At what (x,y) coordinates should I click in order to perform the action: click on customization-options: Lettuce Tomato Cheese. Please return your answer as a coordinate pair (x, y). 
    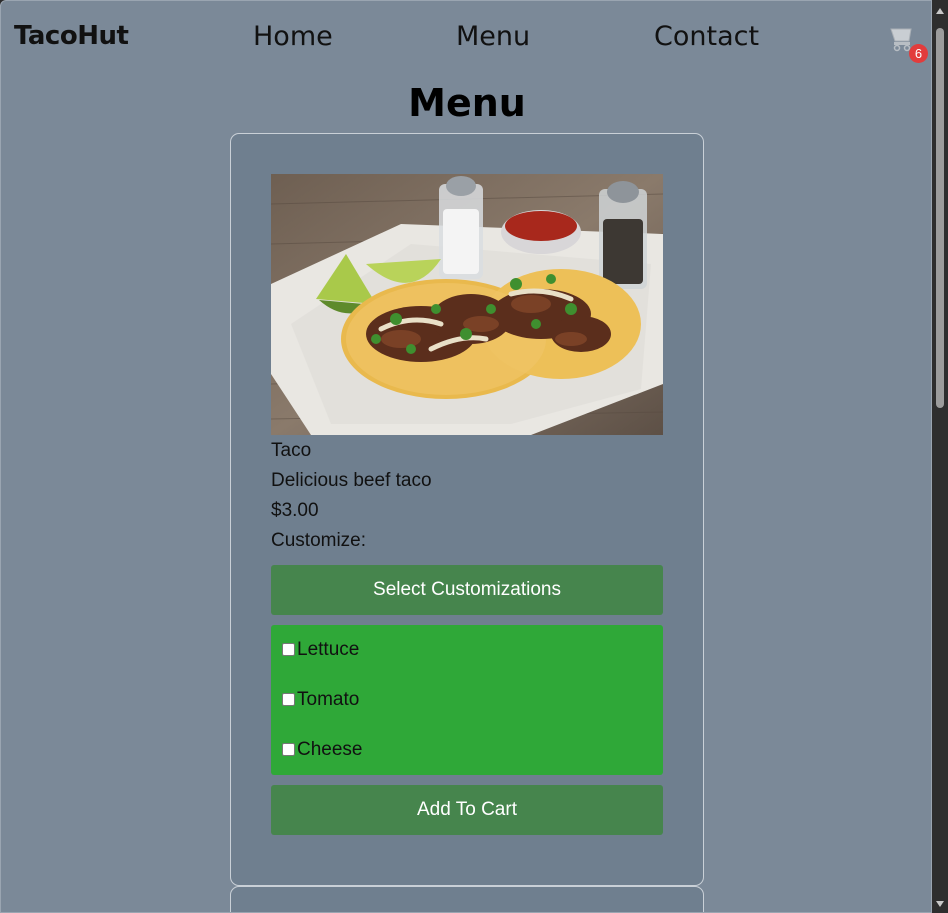
    Looking at the image, I should click on (467, 700).